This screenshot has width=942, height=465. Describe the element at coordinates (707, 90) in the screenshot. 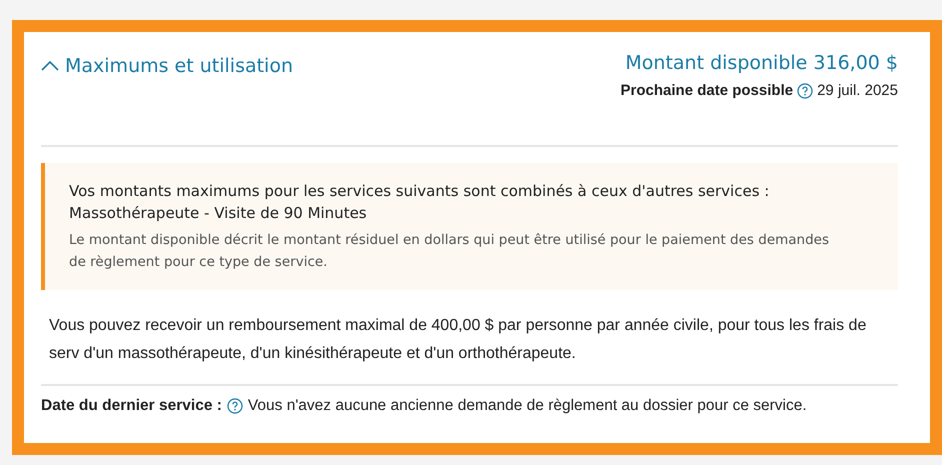

I see `next-date-label: Prochaine date possible` at that location.